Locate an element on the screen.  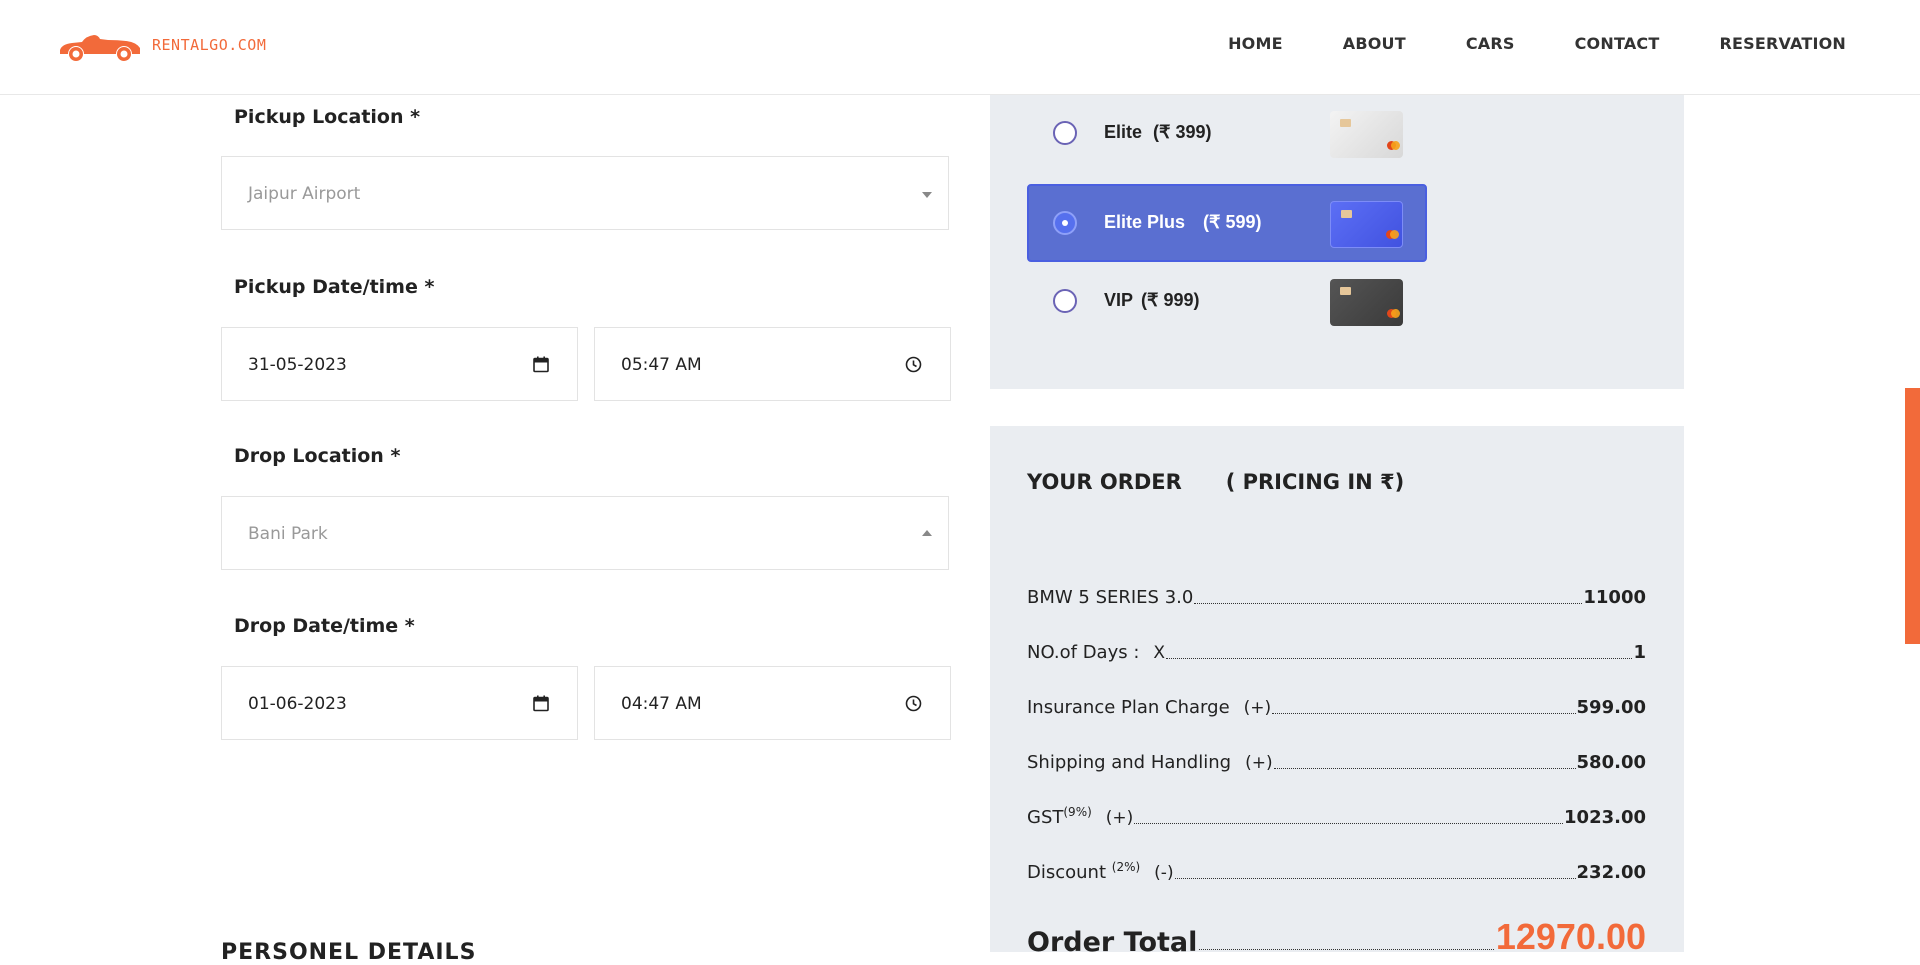
blue-card-icon is located at coordinates (1366, 224).